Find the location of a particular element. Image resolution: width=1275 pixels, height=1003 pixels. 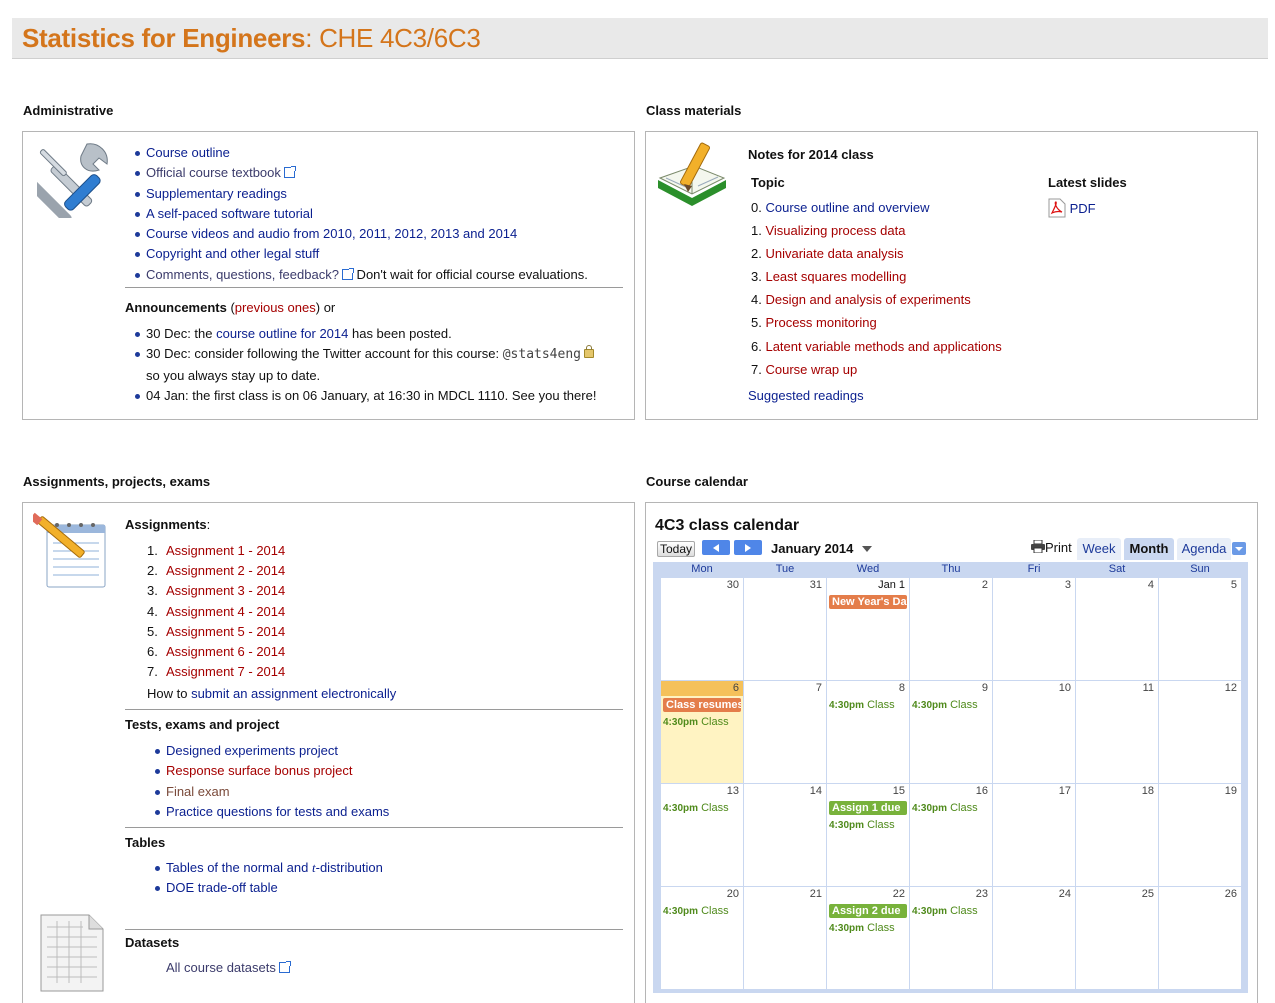

calendar-options-button is located at coordinates (1239, 548).